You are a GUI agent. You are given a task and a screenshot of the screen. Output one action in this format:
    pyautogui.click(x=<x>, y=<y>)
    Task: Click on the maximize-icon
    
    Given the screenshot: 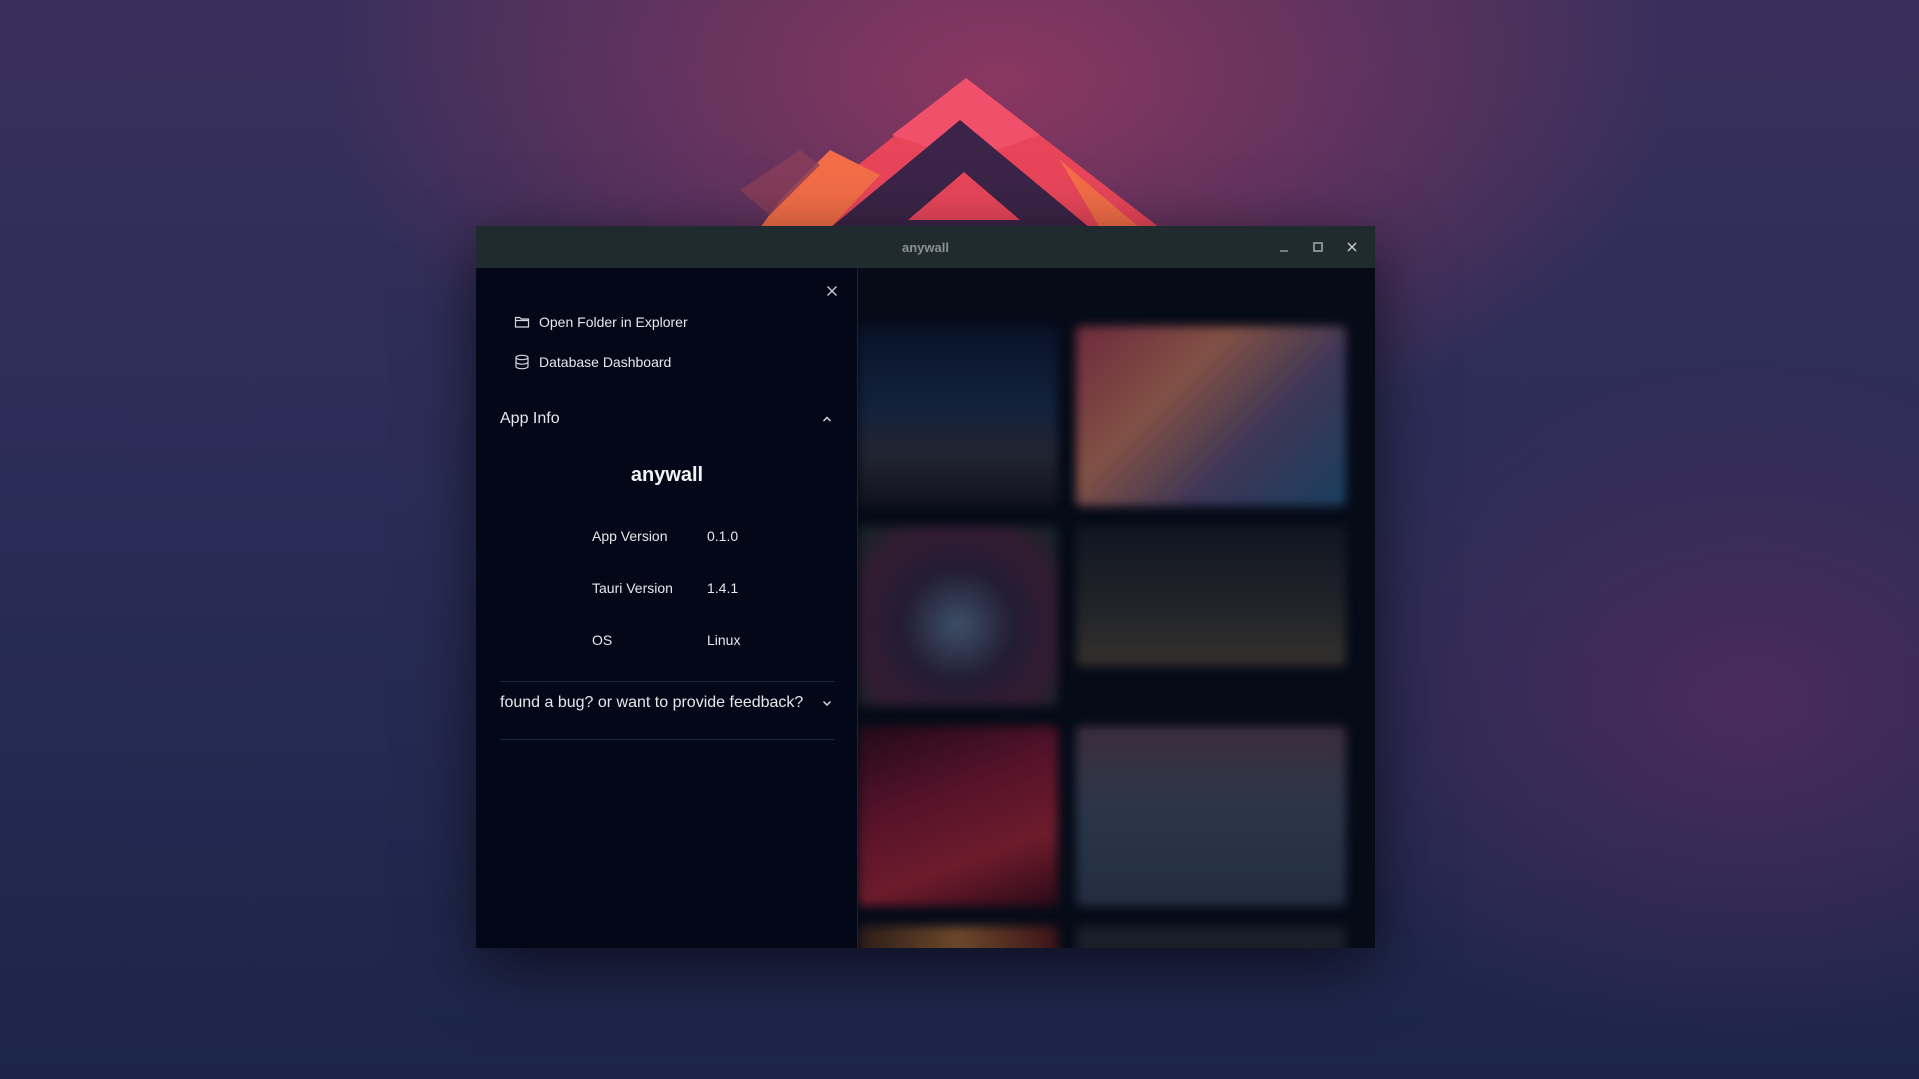 What is the action you would take?
    pyautogui.click(x=1318, y=247)
    